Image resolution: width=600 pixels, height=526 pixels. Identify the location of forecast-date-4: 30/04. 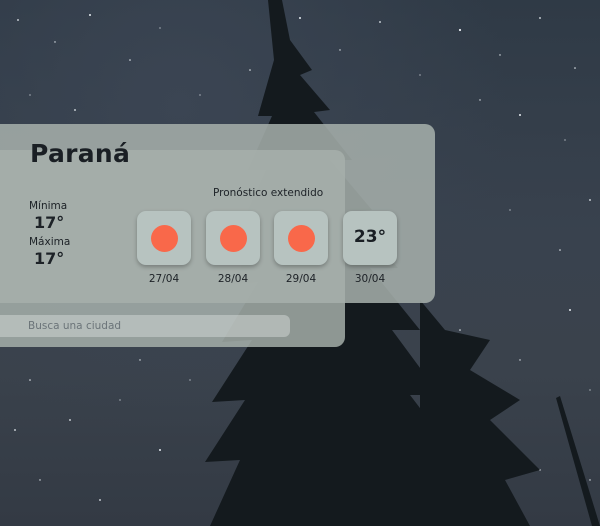
(370, 279).